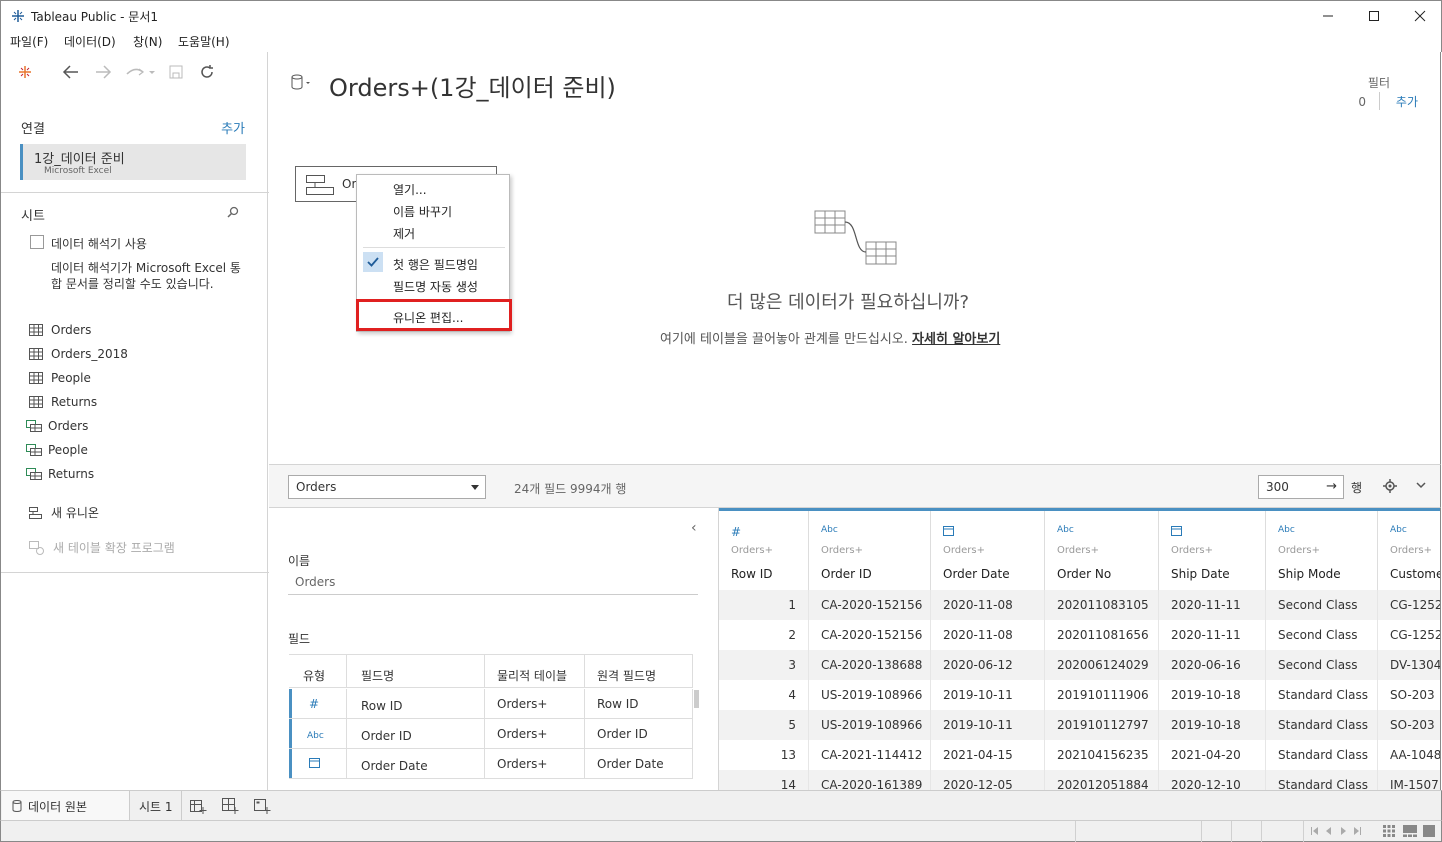 The height and width of the screenshot is (842, 1442). Describe the element at coordinates (60, 378) in the screenshot. I see `sheet-item-people: People` at that location.